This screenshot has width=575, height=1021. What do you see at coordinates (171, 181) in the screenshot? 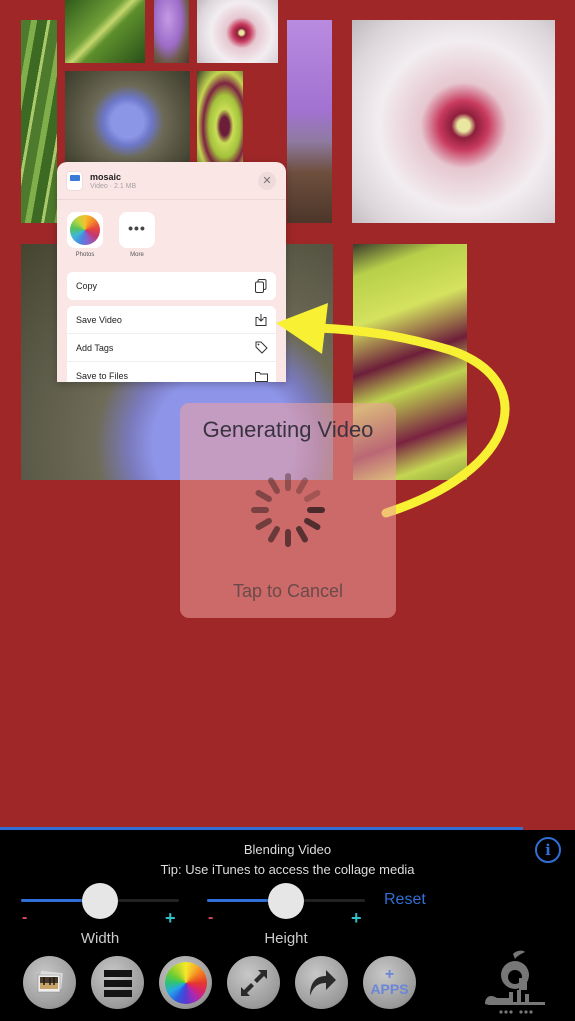
I see `share-sheet-header: mosaic Video · 2.1 MB ✕` at bounding box center [171, 181].